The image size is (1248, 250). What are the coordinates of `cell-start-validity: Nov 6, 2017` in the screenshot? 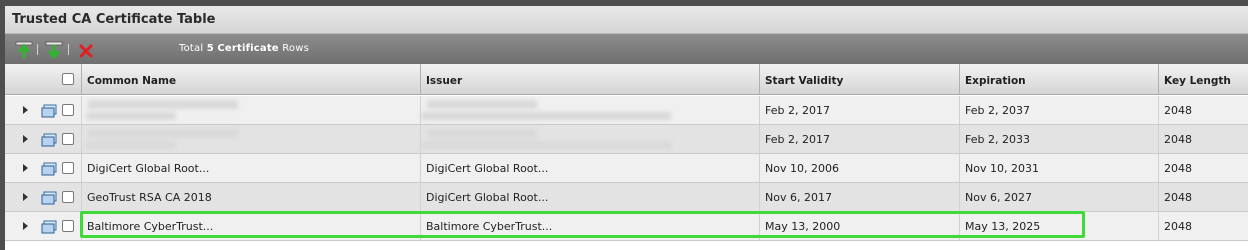 It's located at (859, 197).